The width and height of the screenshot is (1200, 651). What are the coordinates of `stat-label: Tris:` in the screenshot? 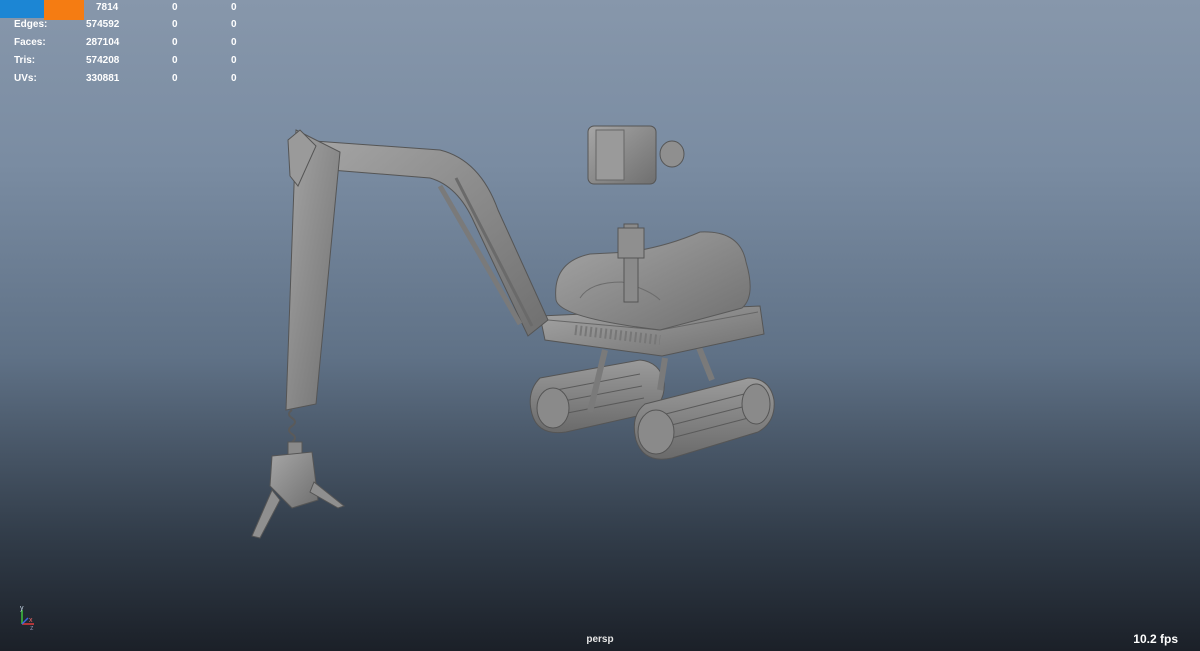 It's located at (25, 60).